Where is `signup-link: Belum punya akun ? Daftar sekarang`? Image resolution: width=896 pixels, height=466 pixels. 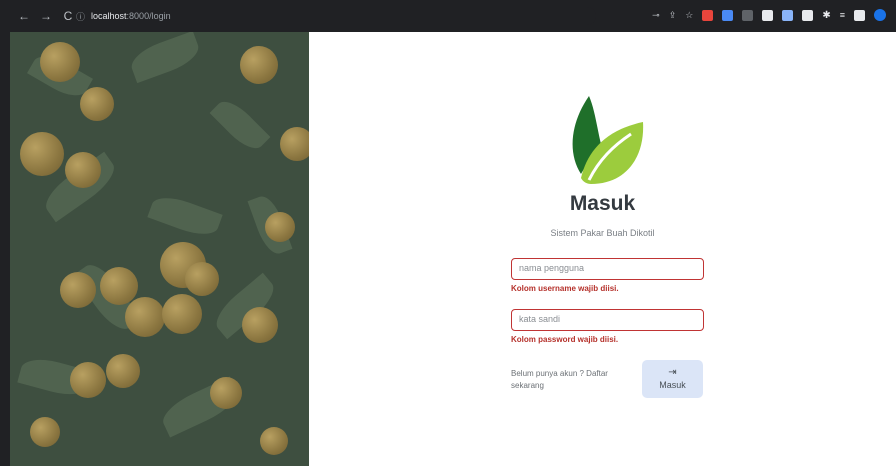
signup-link: Belum punya akun ? Daftar sekarang is located at coordinates (571, 380).